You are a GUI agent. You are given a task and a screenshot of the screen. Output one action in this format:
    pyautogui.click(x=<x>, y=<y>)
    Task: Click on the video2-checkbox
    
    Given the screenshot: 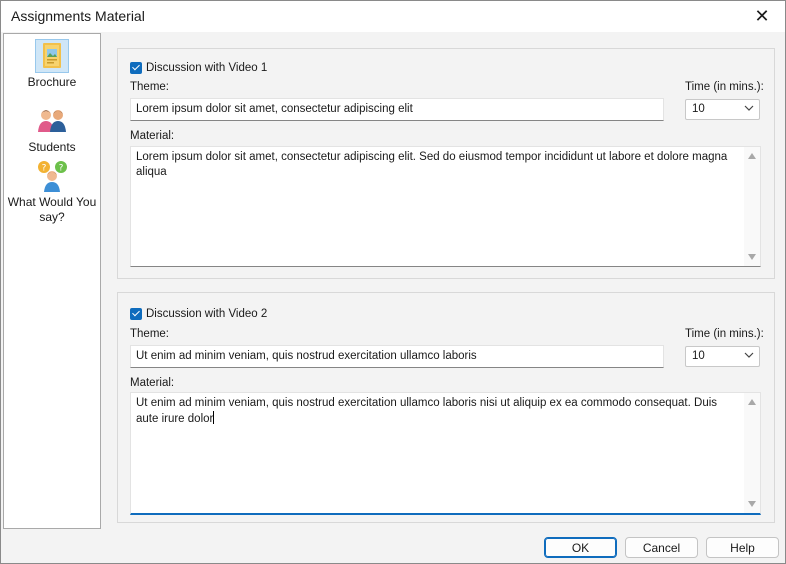 What is the action you would take?
    pyautogui.click(x=136, y=314)
    